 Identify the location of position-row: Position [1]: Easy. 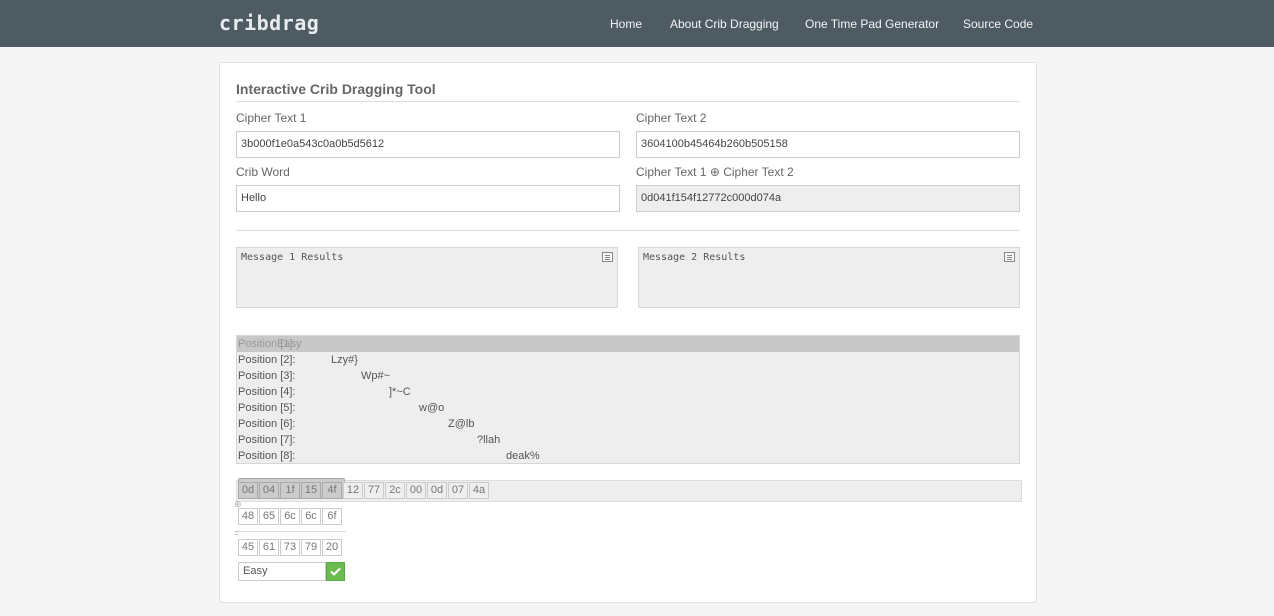
(628, 344).